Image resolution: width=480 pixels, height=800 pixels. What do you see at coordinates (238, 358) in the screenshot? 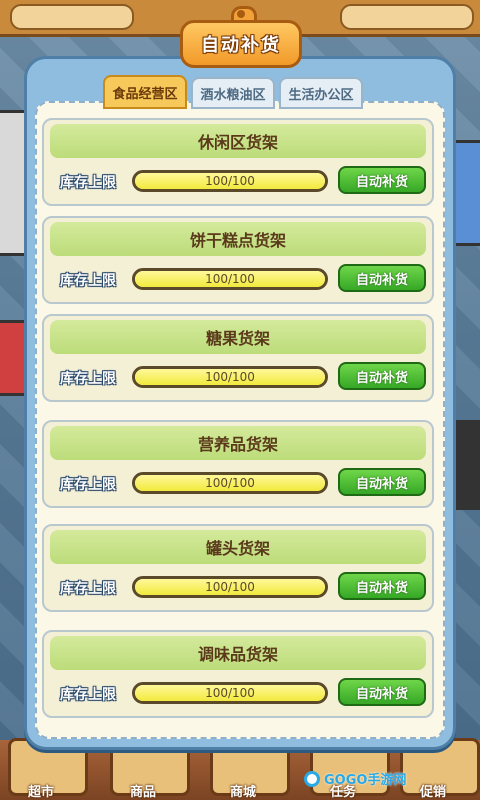
I see `shelf-card: 糖果货架库存上限 100/100 自动补货` at bounding box center [238, 358].